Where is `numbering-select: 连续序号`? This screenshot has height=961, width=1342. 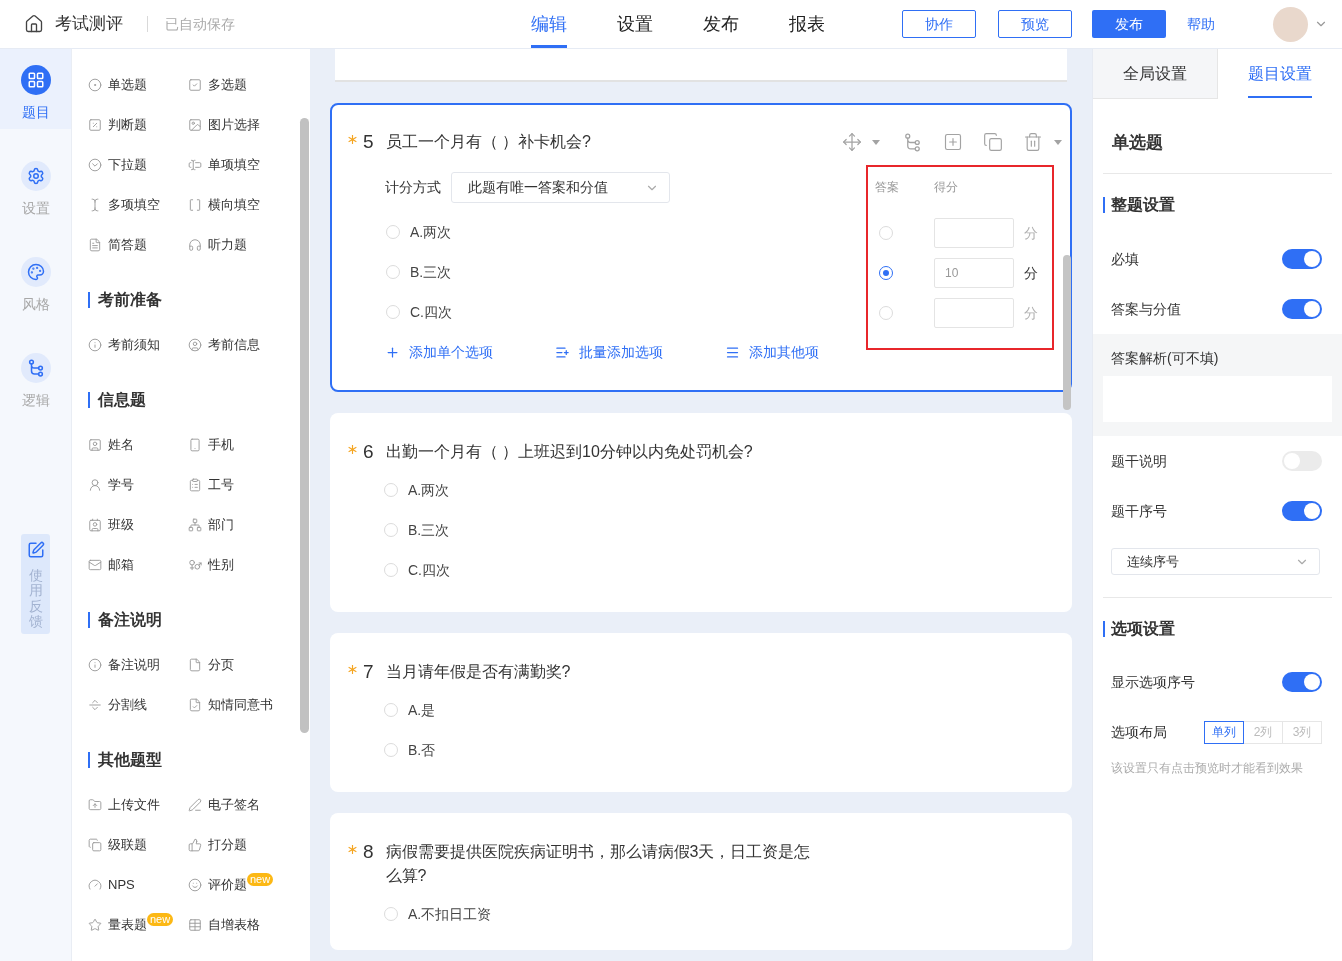
numbering-select: 连续序号 is located at coordinates (1215, 561).